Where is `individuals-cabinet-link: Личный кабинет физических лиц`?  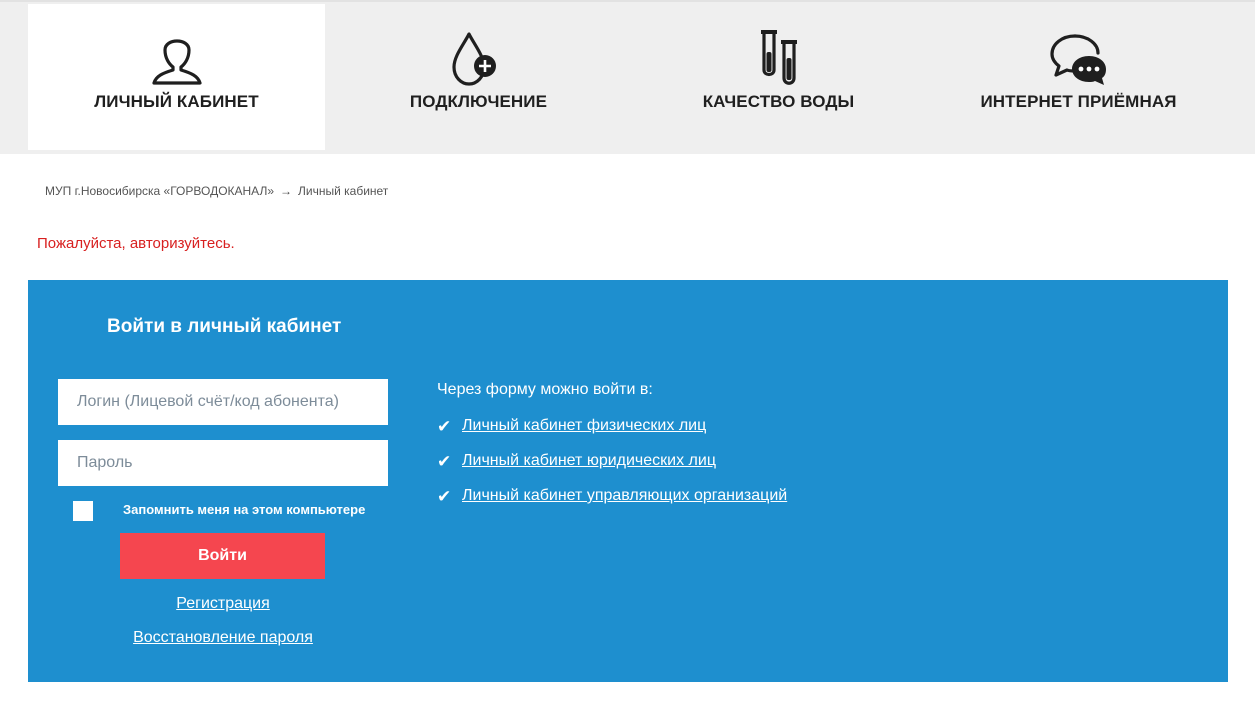
individuals-cabinet-link: Личный кабинет физических лиц is located at coordinates (584, 426).